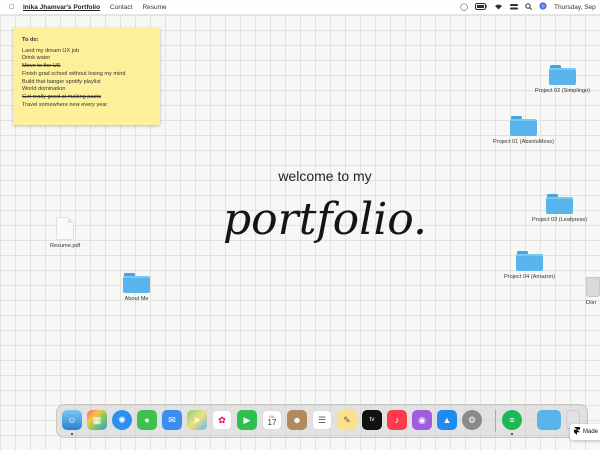  I want to click on finder-icon: ☺, so click(72, 420).